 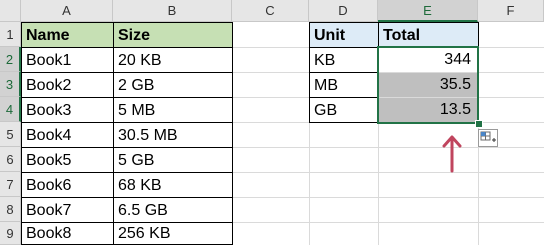 I want to click on cell-e1-header: Total, so click(x=428, y=35).